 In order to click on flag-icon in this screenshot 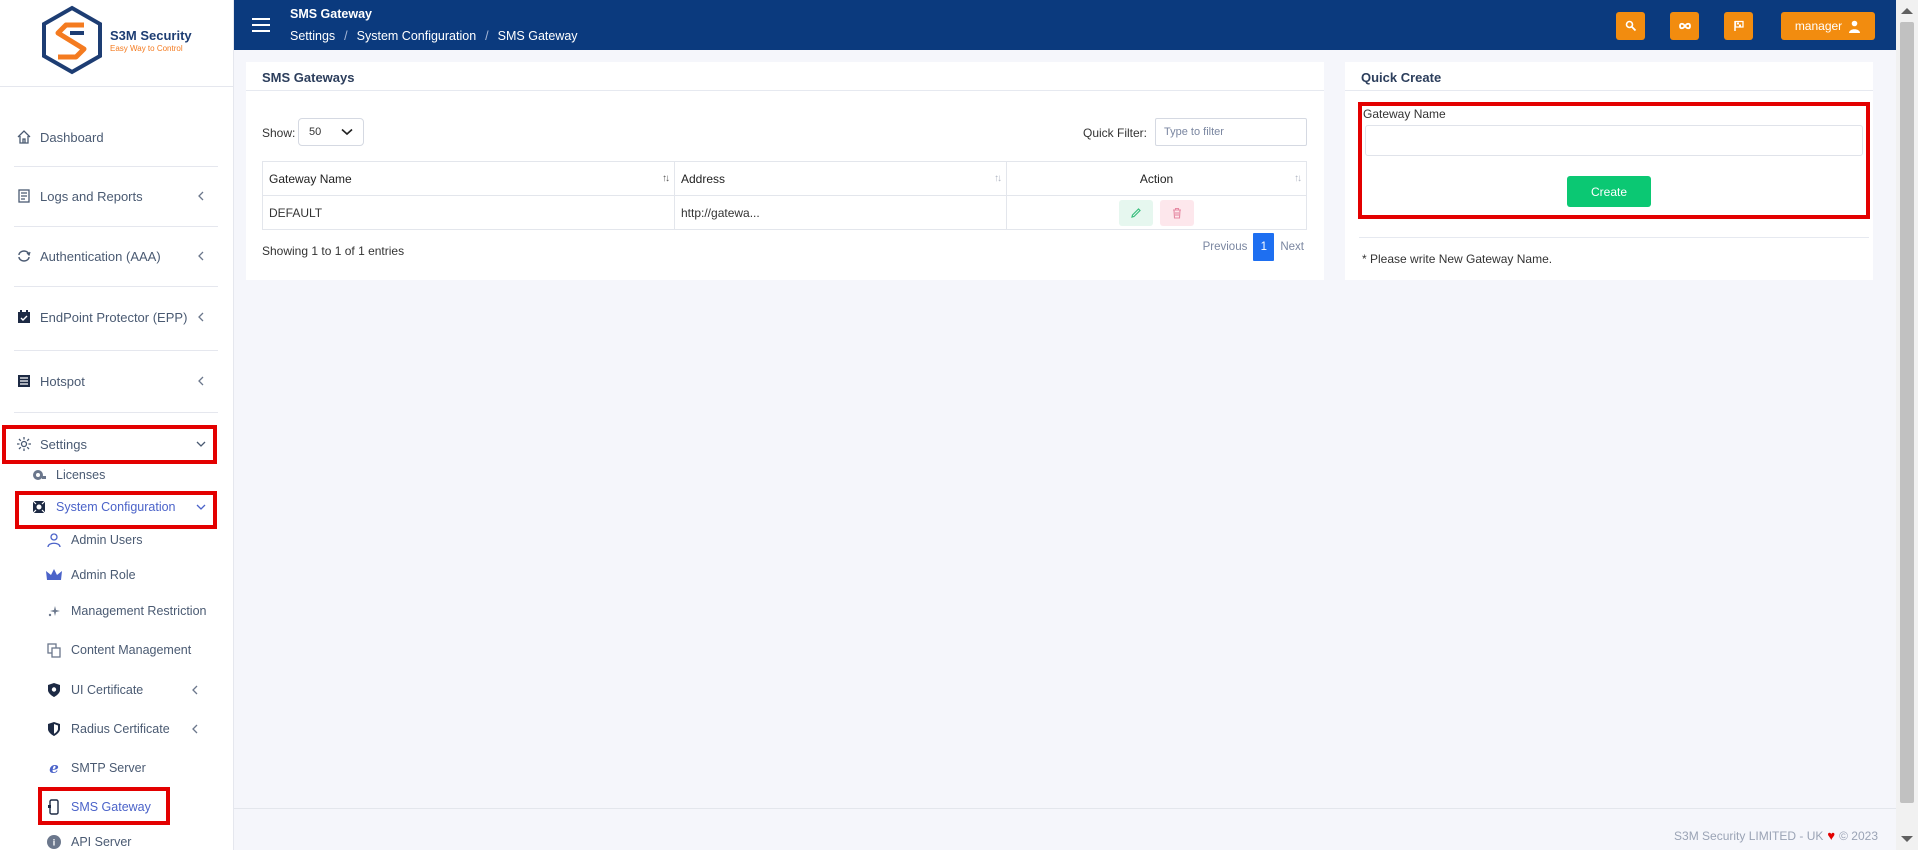, I will do `click(1738, 25)`.